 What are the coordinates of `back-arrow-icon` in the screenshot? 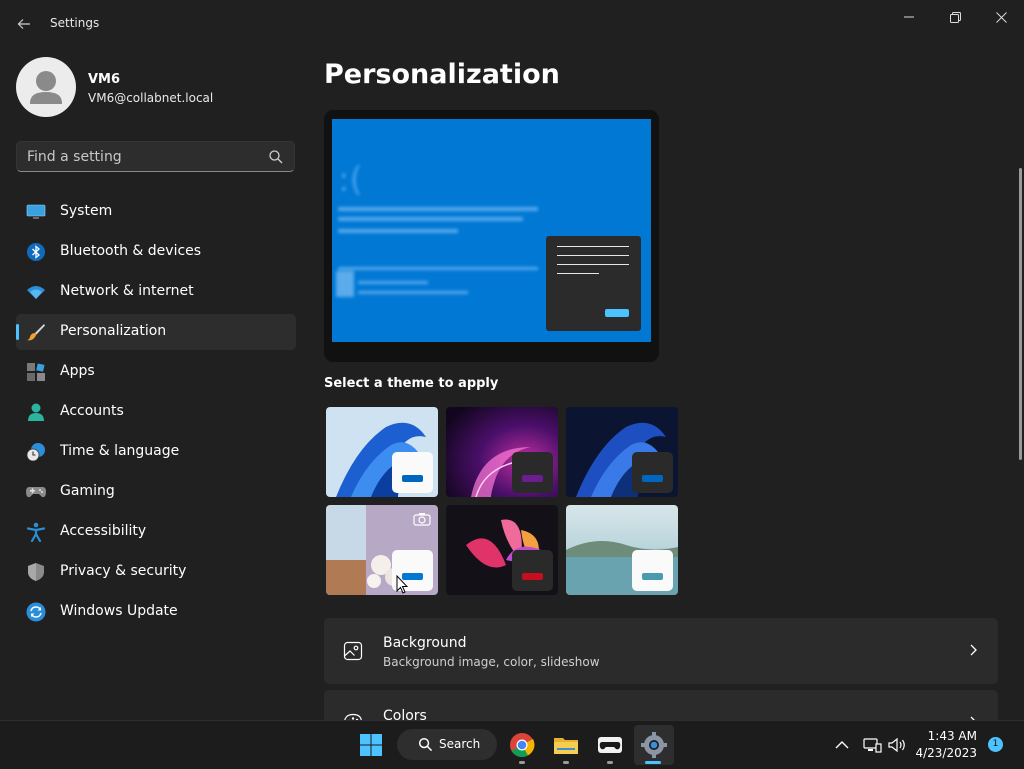 It's located at (24, 24).